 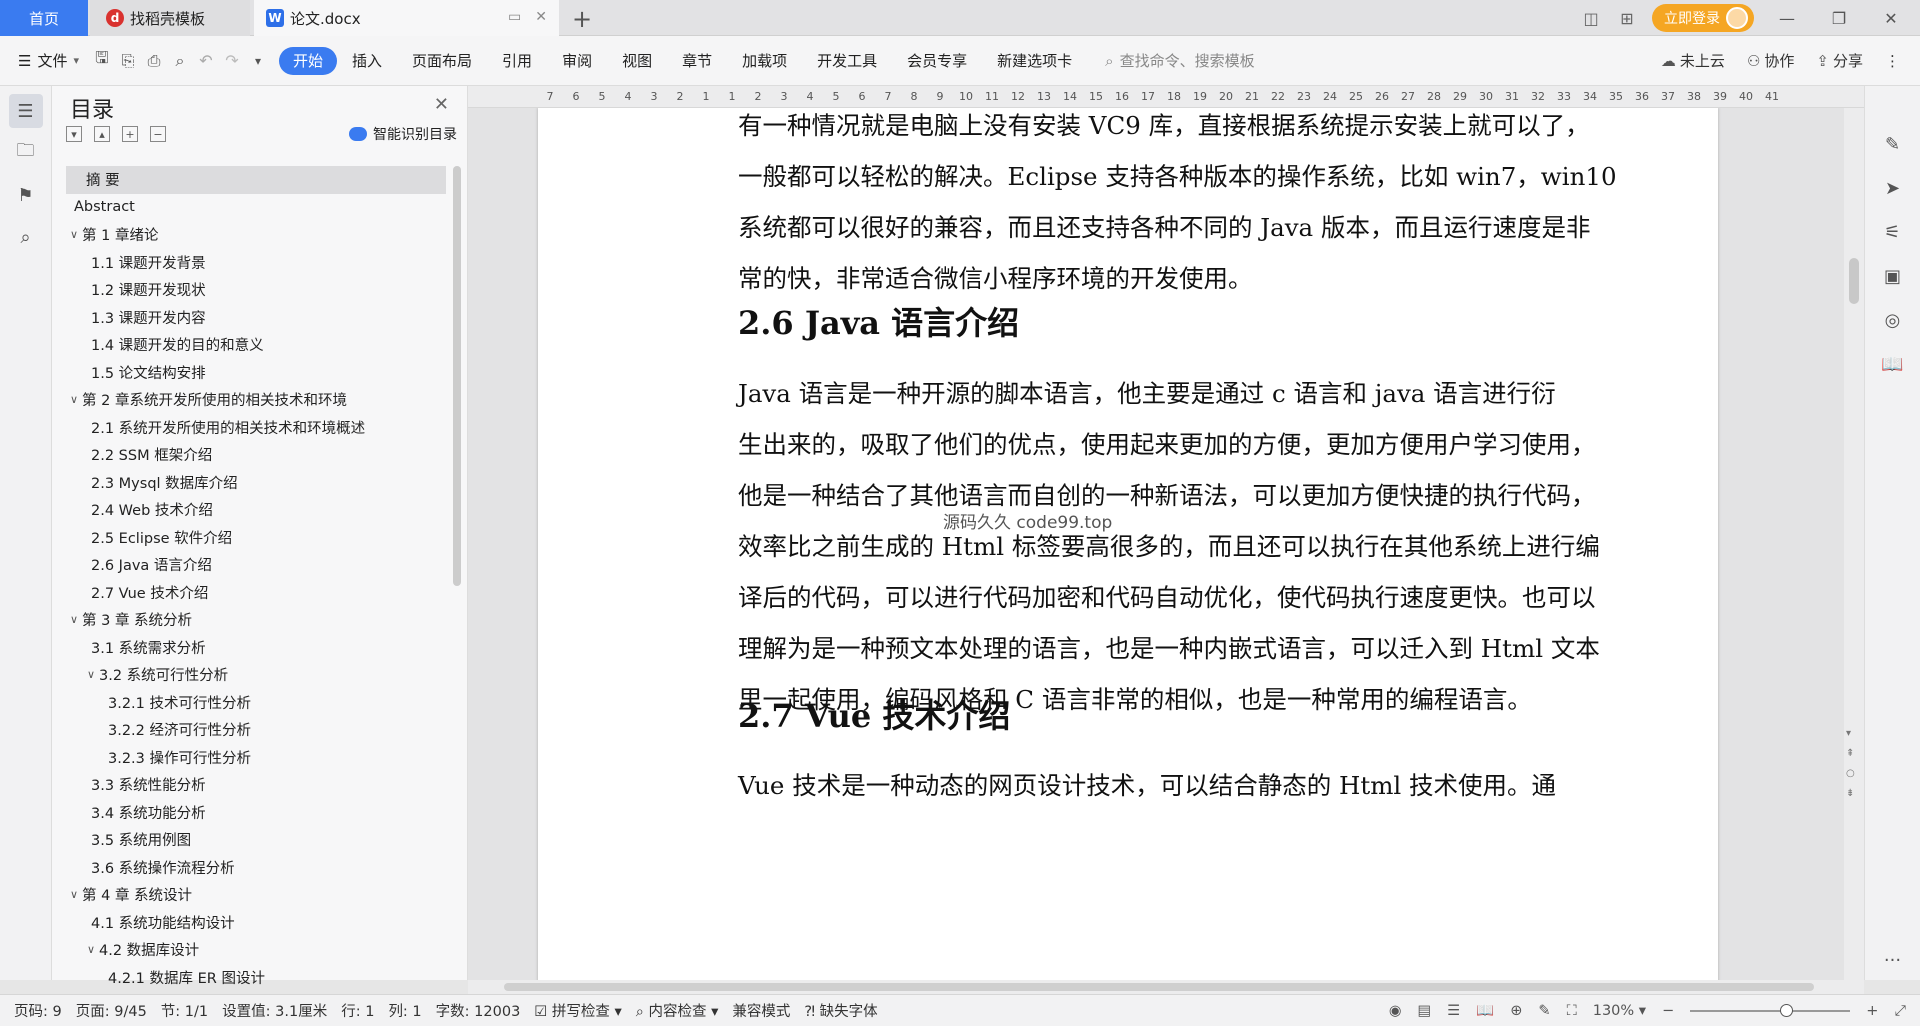 I want to click on toc-item: 3.3 系统性能分析, so click(x=256, y=785).